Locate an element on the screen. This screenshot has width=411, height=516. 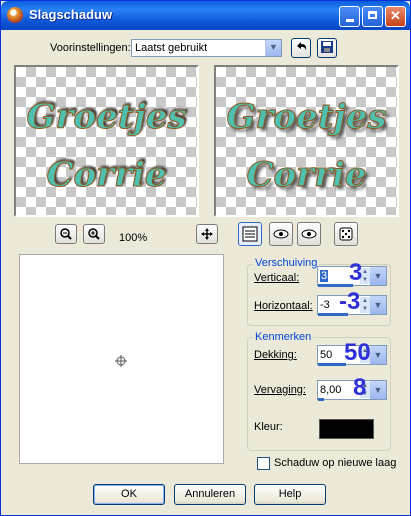
cancel-button: Annuleren is located at coordinates (210, 494).